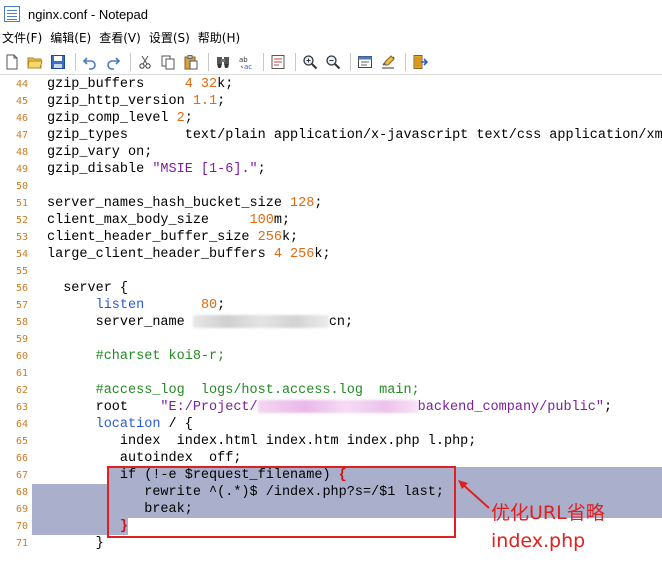 This screenshot has height=571, width=662. I want to click on settings-icon, so click(365, 62).